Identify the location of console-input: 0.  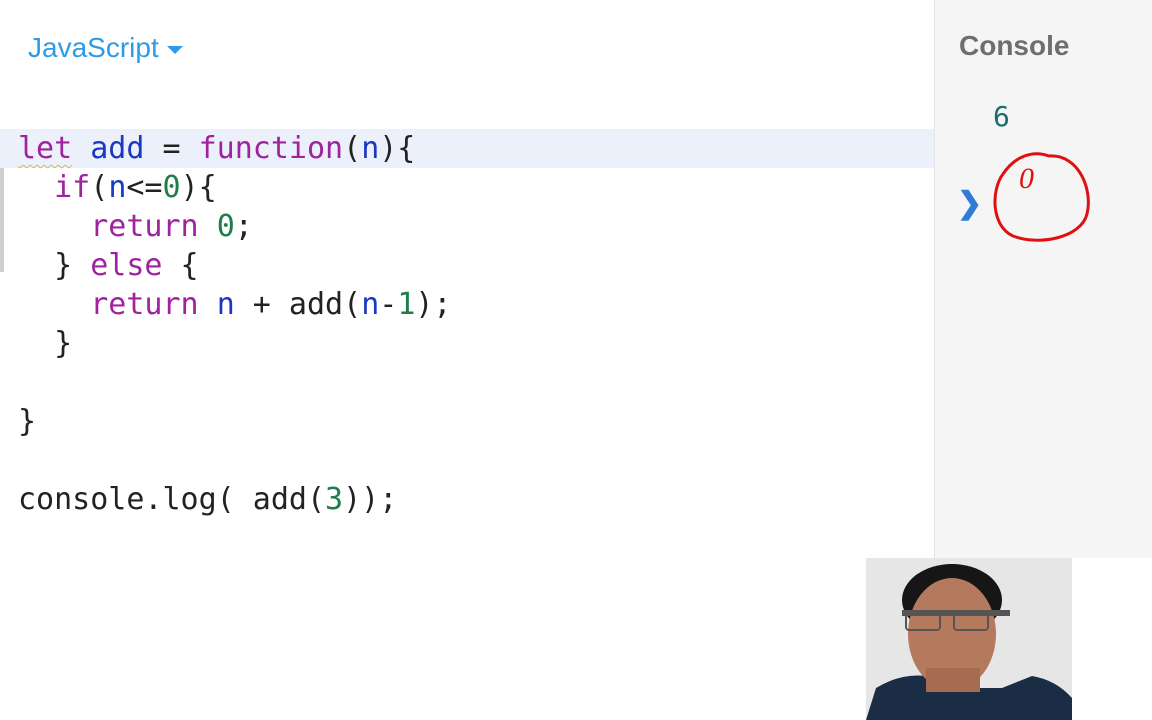
(1026, 179).